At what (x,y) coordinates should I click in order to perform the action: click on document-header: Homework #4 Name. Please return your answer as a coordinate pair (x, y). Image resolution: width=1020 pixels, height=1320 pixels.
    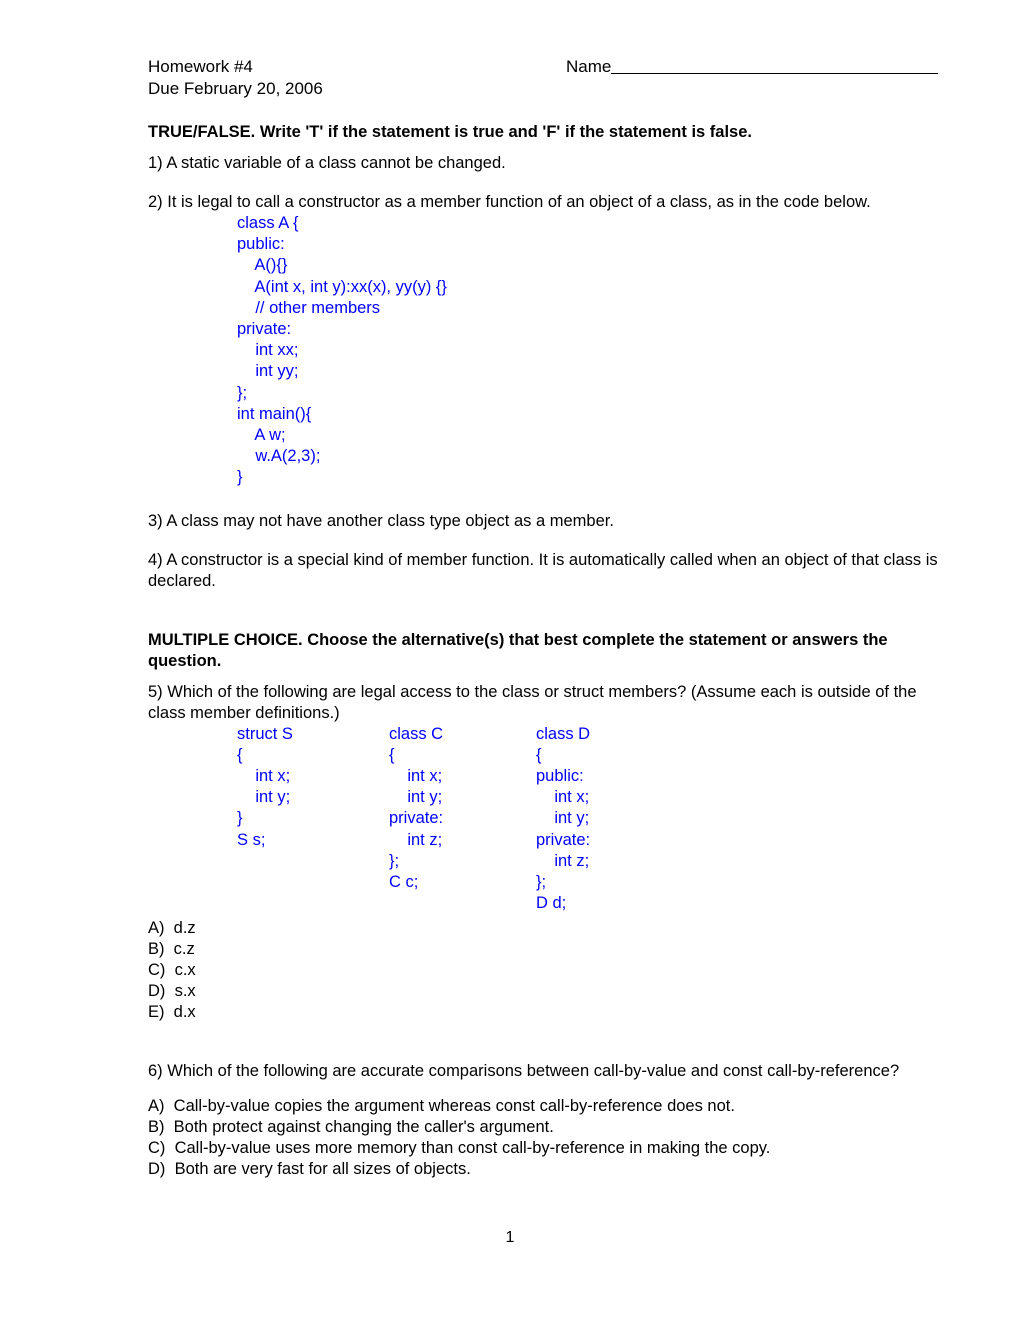
    Looking at the image, I should click on (543, 67).